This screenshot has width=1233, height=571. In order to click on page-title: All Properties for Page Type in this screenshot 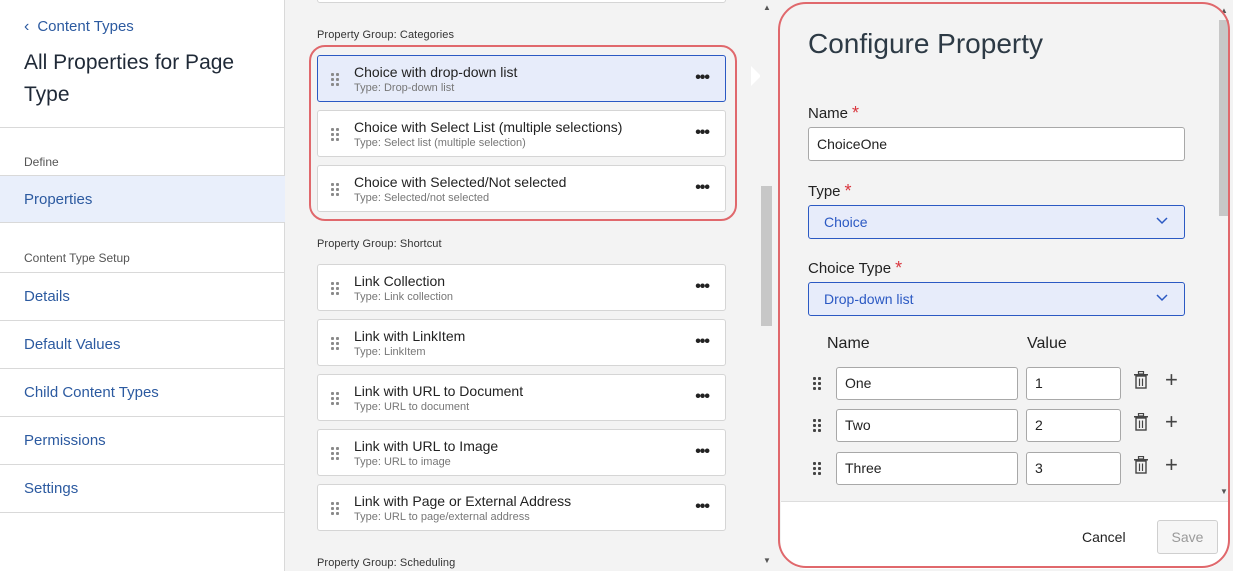, I will do `click(129, 78)`.